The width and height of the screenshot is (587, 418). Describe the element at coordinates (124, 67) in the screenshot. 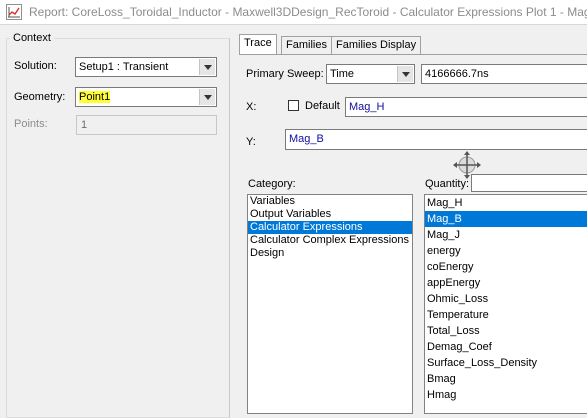

I see `solution-value: Setup1 : Transient` at that location.